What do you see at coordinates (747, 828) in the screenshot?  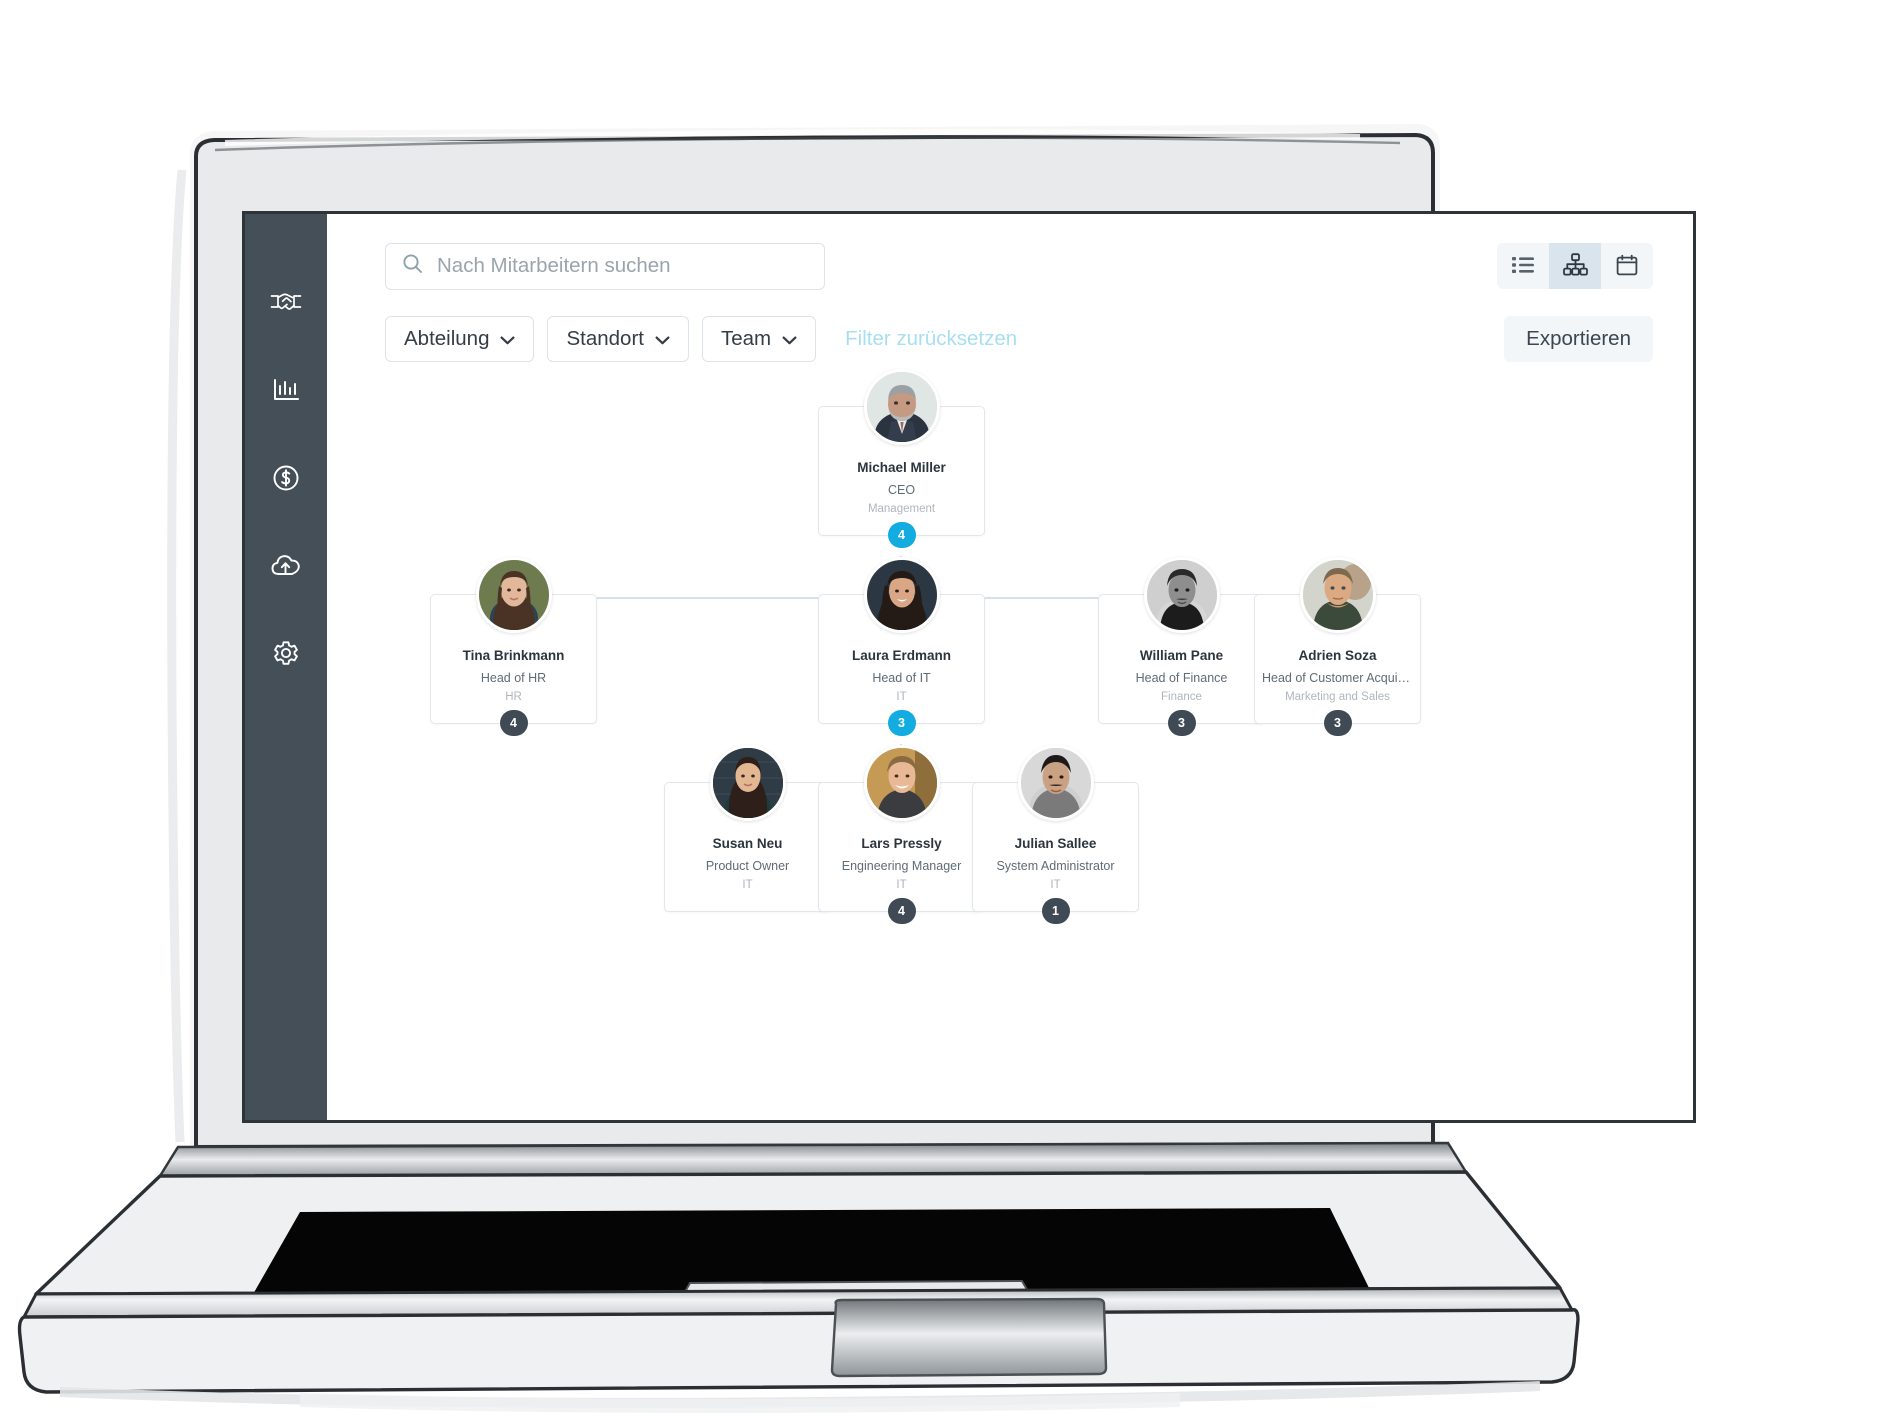 I see `org-node-po: Susan Neu Product Owner IT` at bounding box center [747, 828].